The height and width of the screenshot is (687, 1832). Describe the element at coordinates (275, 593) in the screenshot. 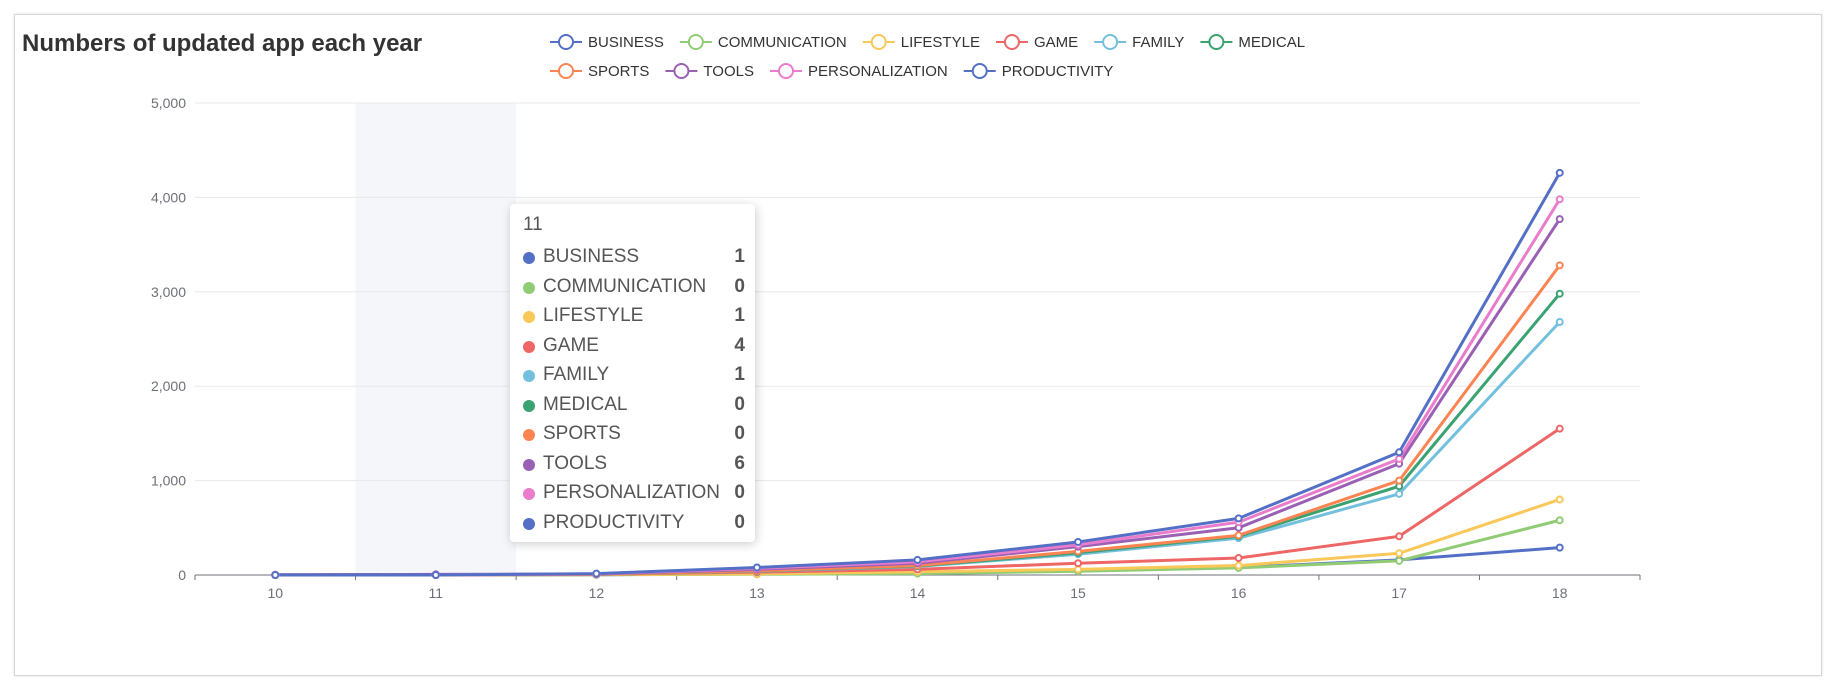

I see `x-tick-label: 10` at that location.